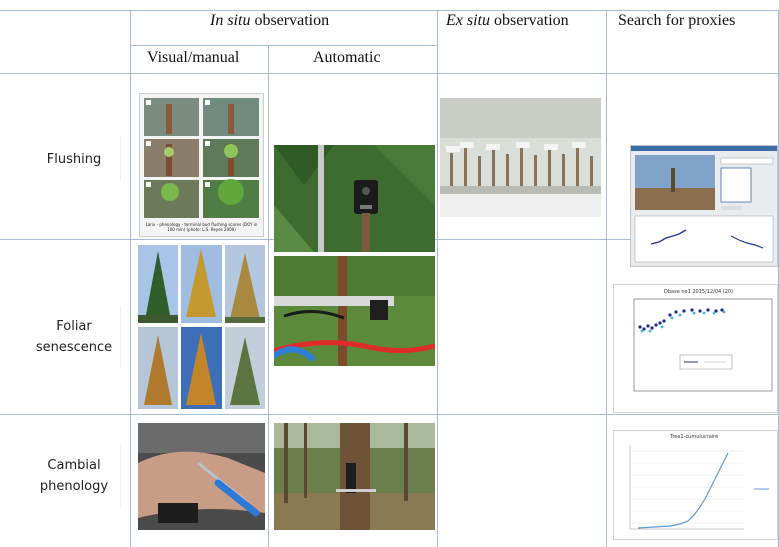 Image resolution: width=779 pixels, height=547 pixels. I want to click on dendrometer-trunk-photo, so click(354, 476).